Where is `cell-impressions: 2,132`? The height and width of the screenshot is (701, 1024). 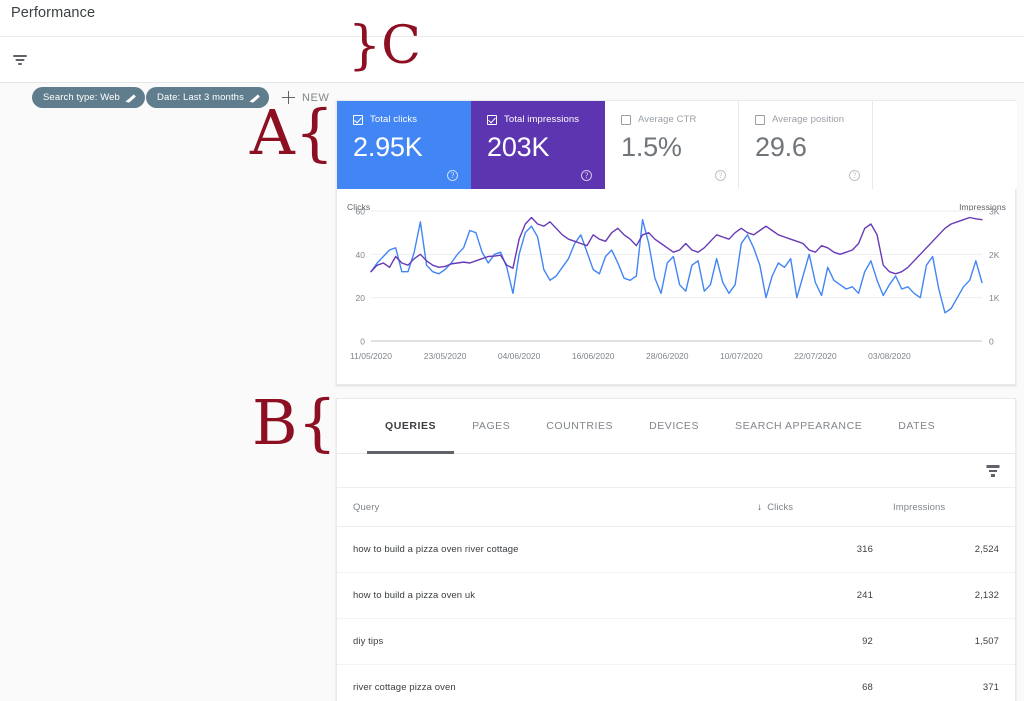 cell-impressions: 2,132 is located at coordinates (953, 595).